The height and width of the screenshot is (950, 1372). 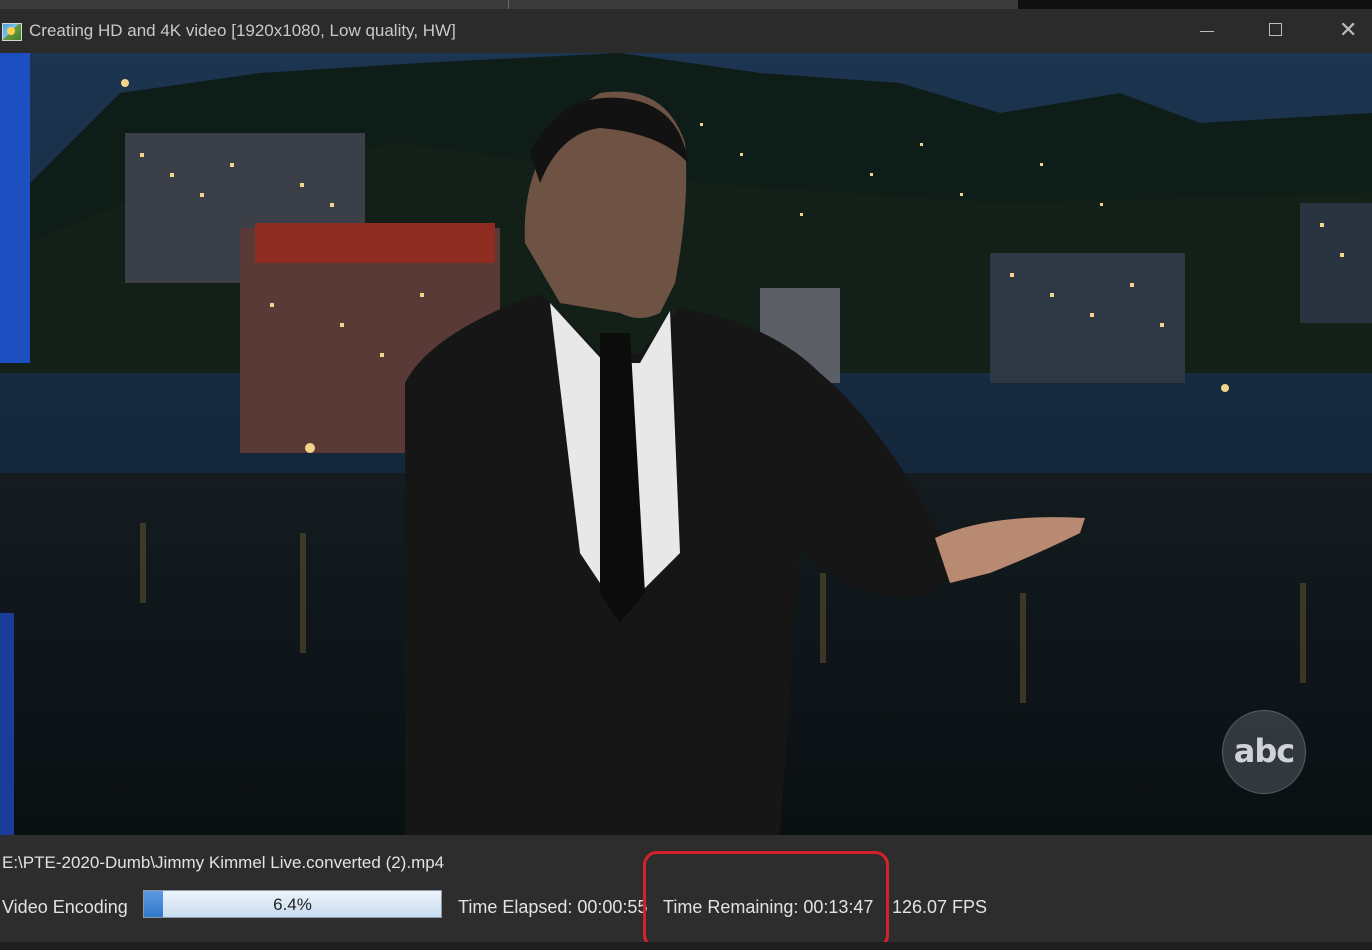 I want to click on top-strip, so click(x=686, y=4).